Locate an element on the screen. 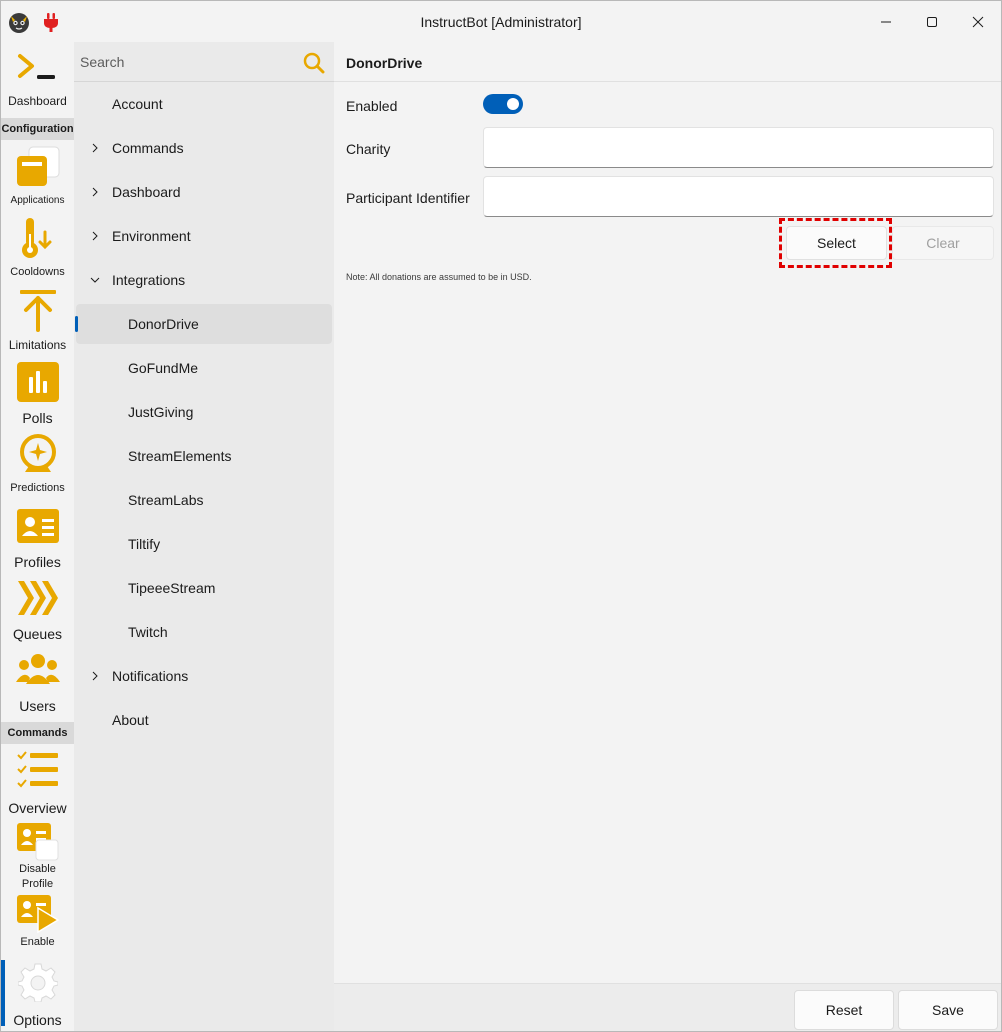  charity-label: Charity is located at coordinates (368, 149).